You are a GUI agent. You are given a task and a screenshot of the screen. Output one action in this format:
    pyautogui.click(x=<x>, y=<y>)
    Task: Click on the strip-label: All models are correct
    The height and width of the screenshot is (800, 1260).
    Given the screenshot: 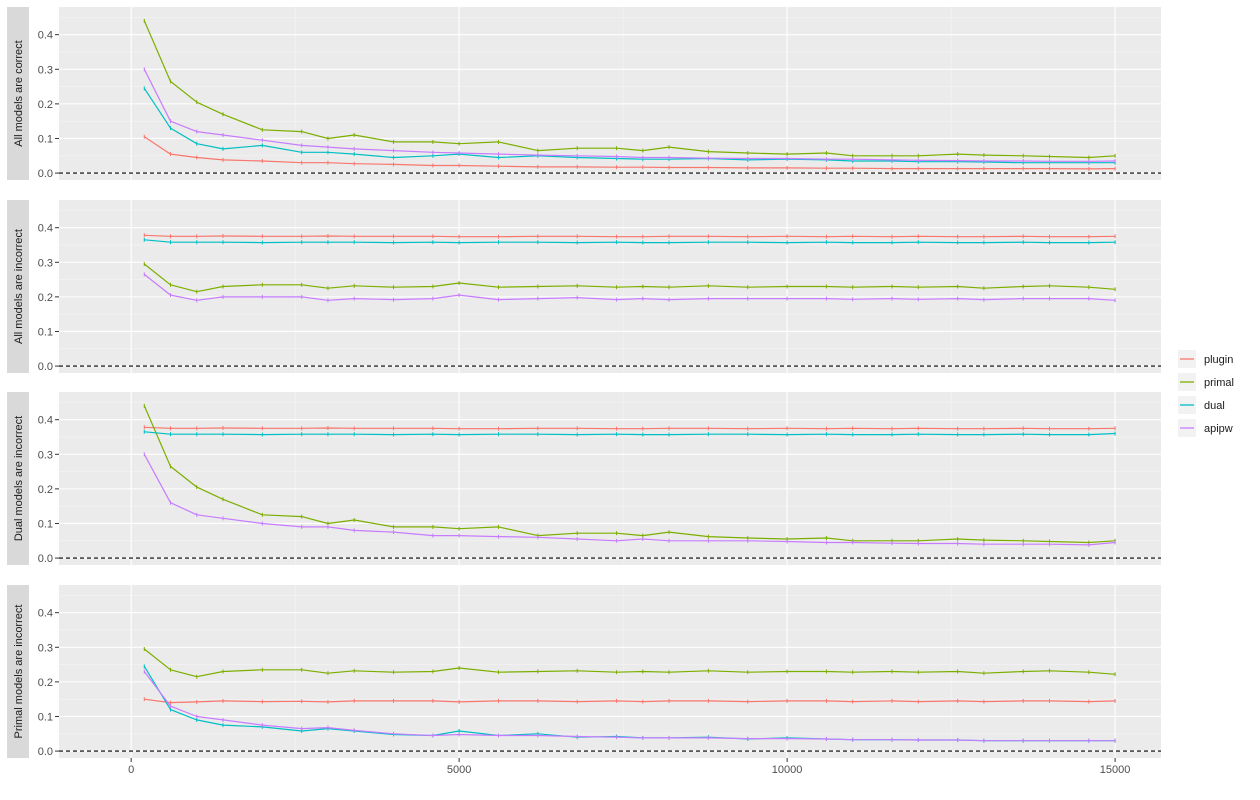 What is the action you would take?
    pyautogui.click(x=19, y=93)
    